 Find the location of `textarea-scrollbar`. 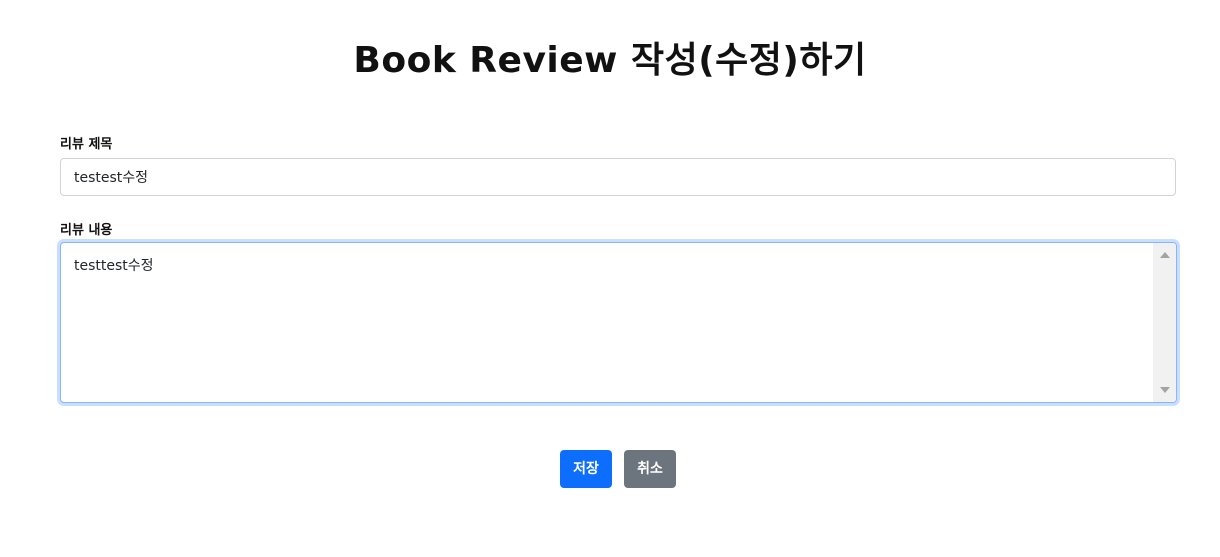

textarea-scrollbar is located at coordinates (1164, 322).